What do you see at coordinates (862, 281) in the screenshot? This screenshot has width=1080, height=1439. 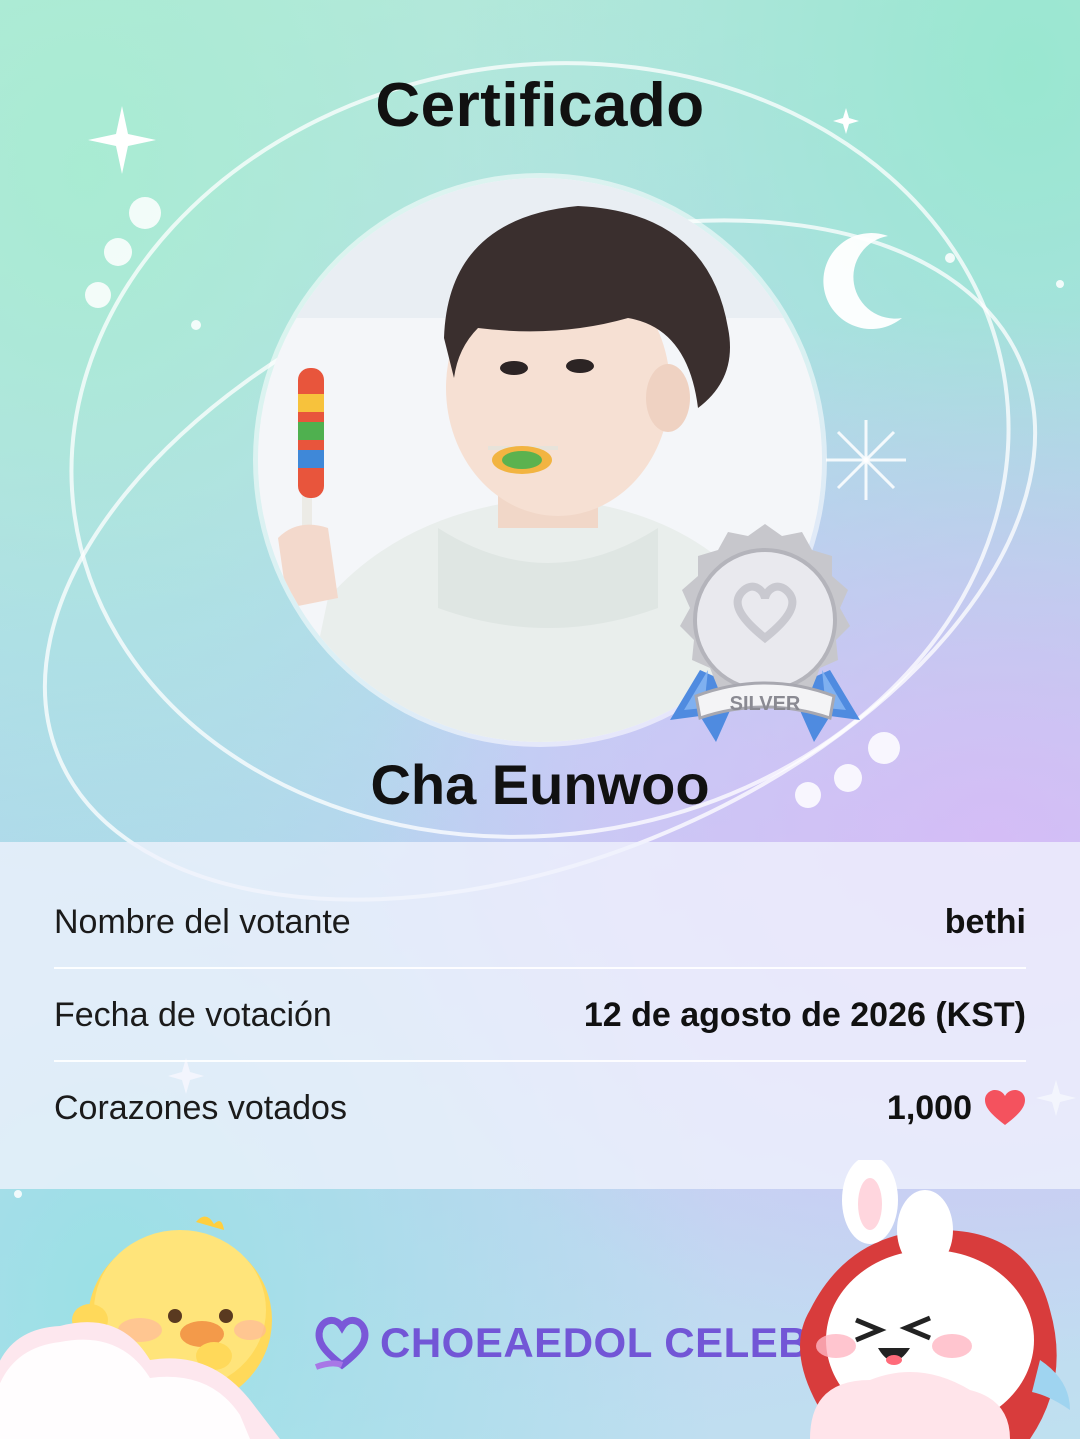 I see `moon-icon` at bounding box center [862, 281].